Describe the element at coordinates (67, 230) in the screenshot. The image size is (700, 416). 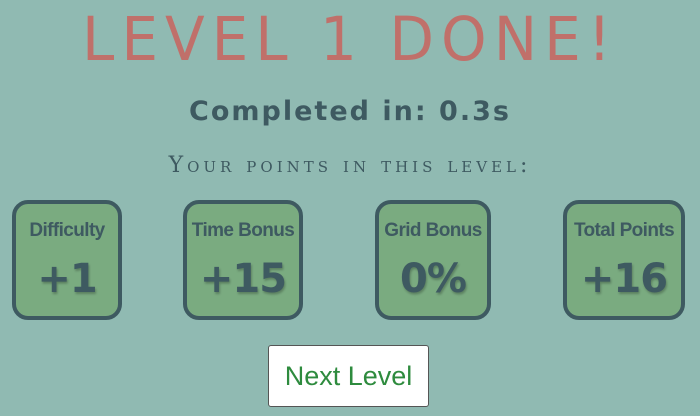
I see `difficulty-label: Difficulty` at that location.